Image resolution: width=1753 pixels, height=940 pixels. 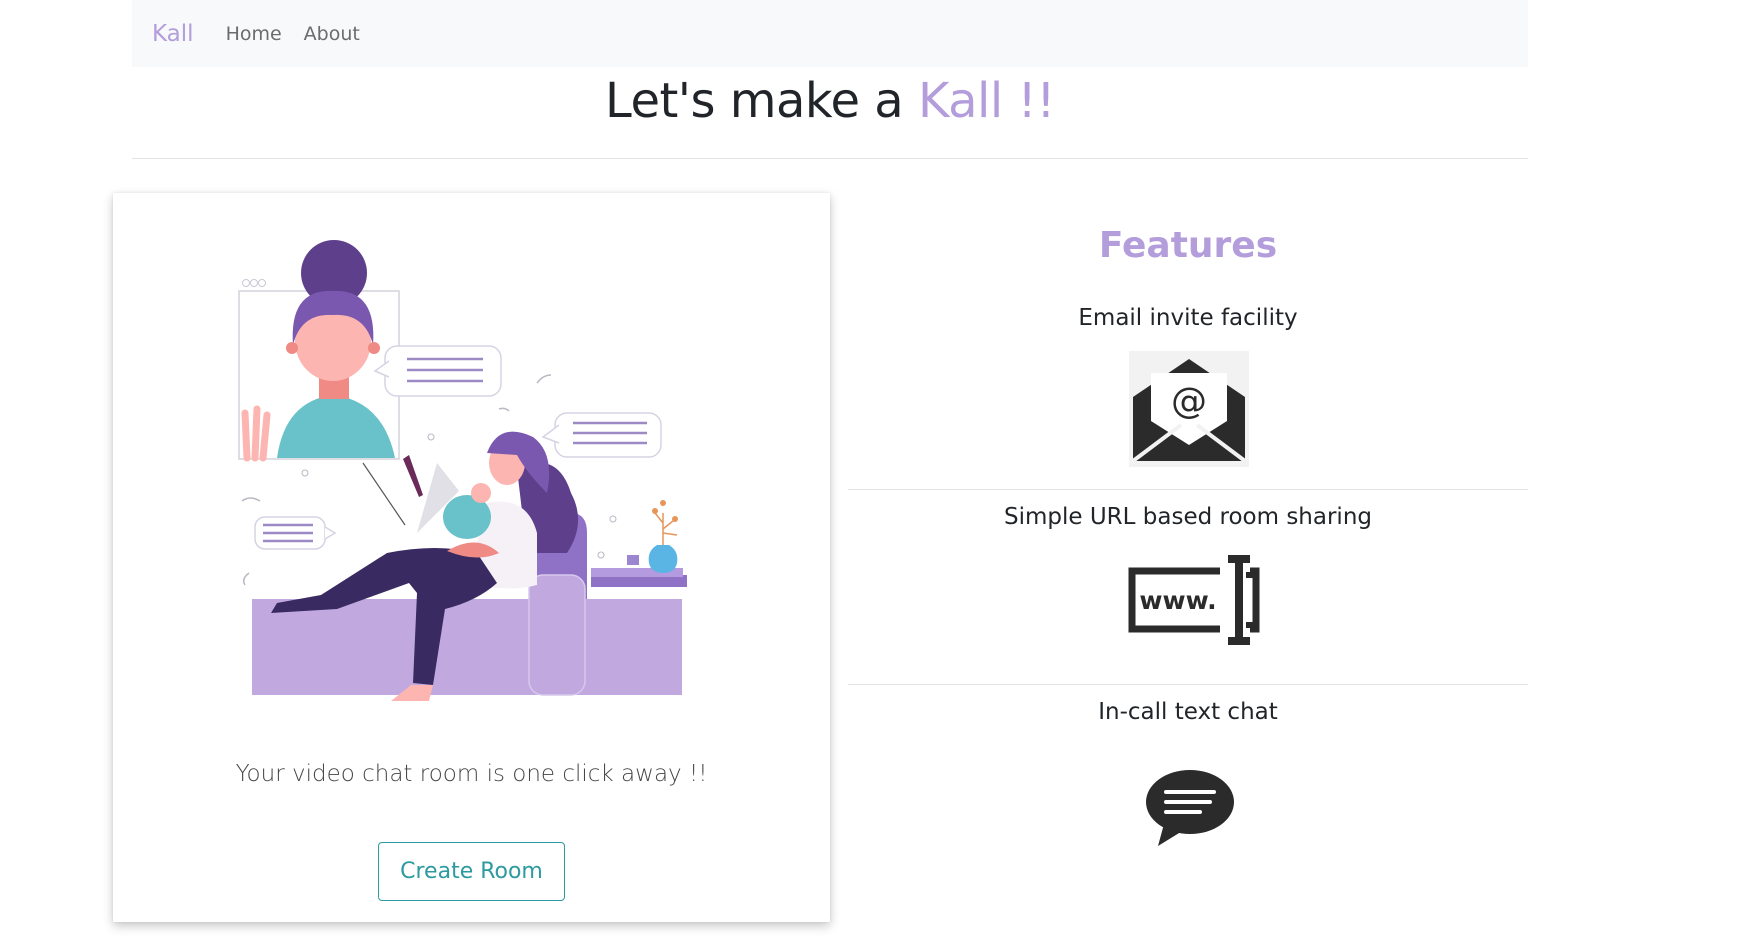 I want to click on feature-title-email: Email invite facility, so click(x=1188, y=318).